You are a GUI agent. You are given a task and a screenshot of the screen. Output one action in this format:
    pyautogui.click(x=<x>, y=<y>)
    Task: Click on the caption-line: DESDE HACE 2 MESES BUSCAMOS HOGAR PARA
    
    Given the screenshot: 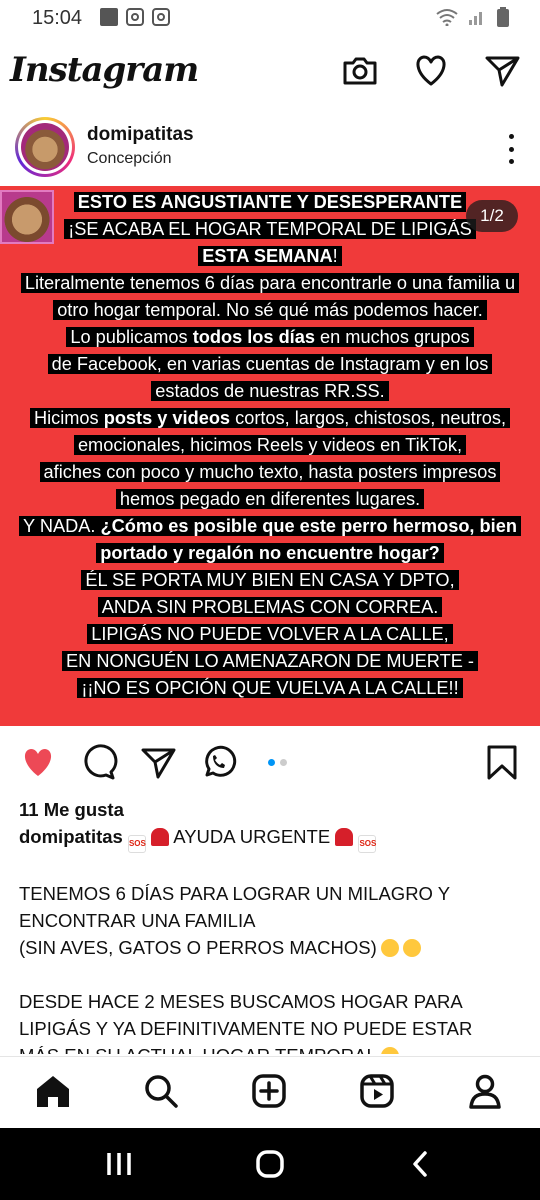 What is the action you would take?
    pyautogui.click(x=271, y=1001)
    